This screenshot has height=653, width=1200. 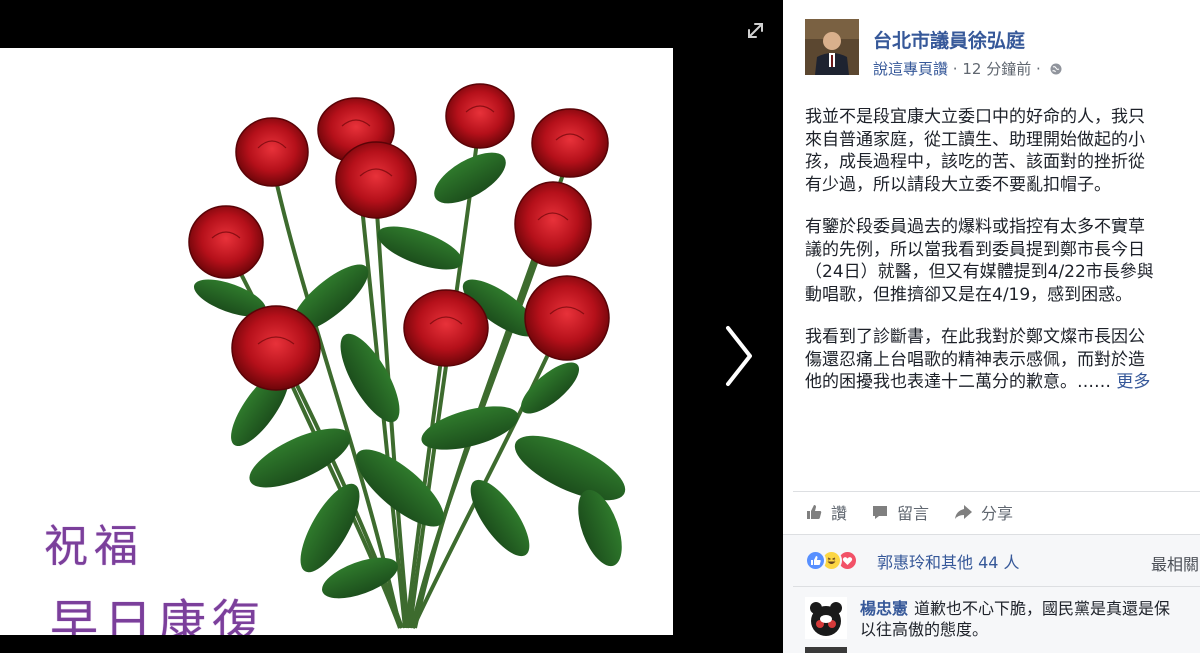 I want to click on comment-sort-dropdown: 最相關, so click(x=1175, y=563).